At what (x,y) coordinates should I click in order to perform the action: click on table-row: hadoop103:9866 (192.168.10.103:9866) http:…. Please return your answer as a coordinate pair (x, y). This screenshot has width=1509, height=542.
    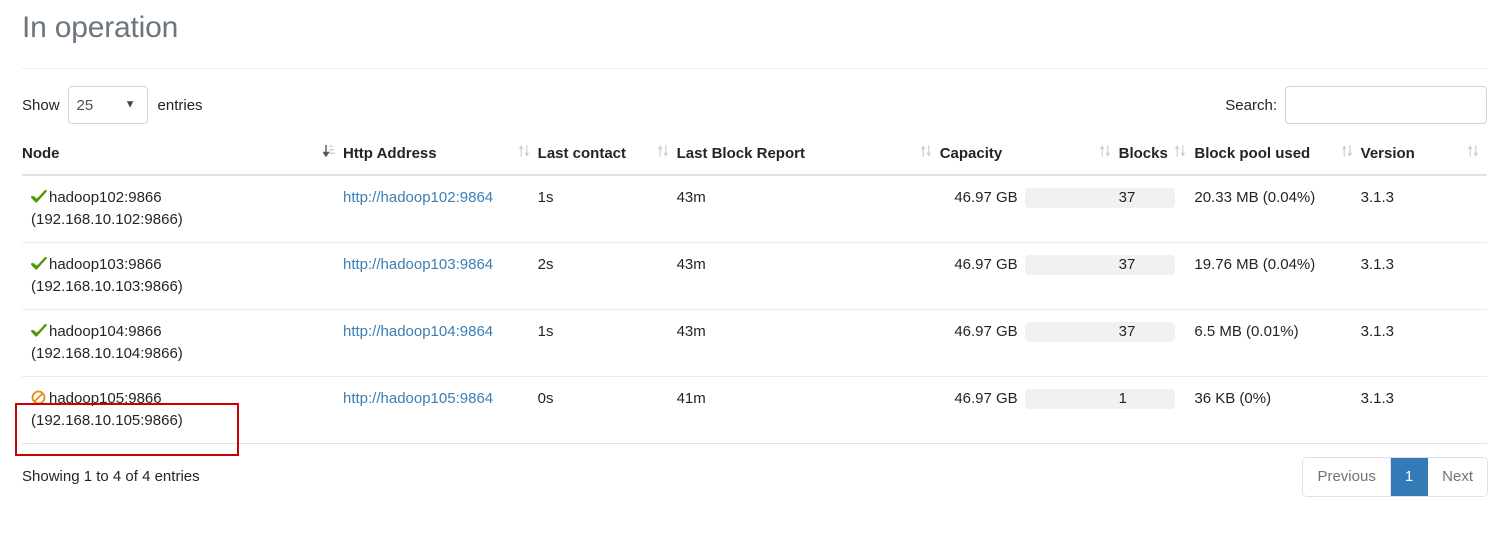
    Looking at the image, I should click on (754, 276).